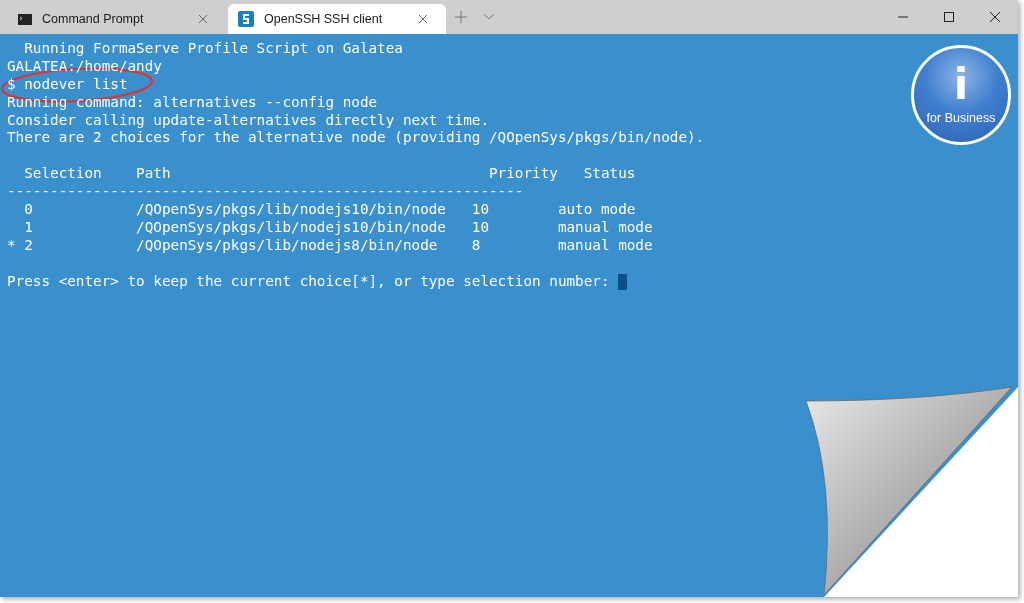 This screenshot has width=1024, height=603. I want to click on console-icon, so click(25, 19).